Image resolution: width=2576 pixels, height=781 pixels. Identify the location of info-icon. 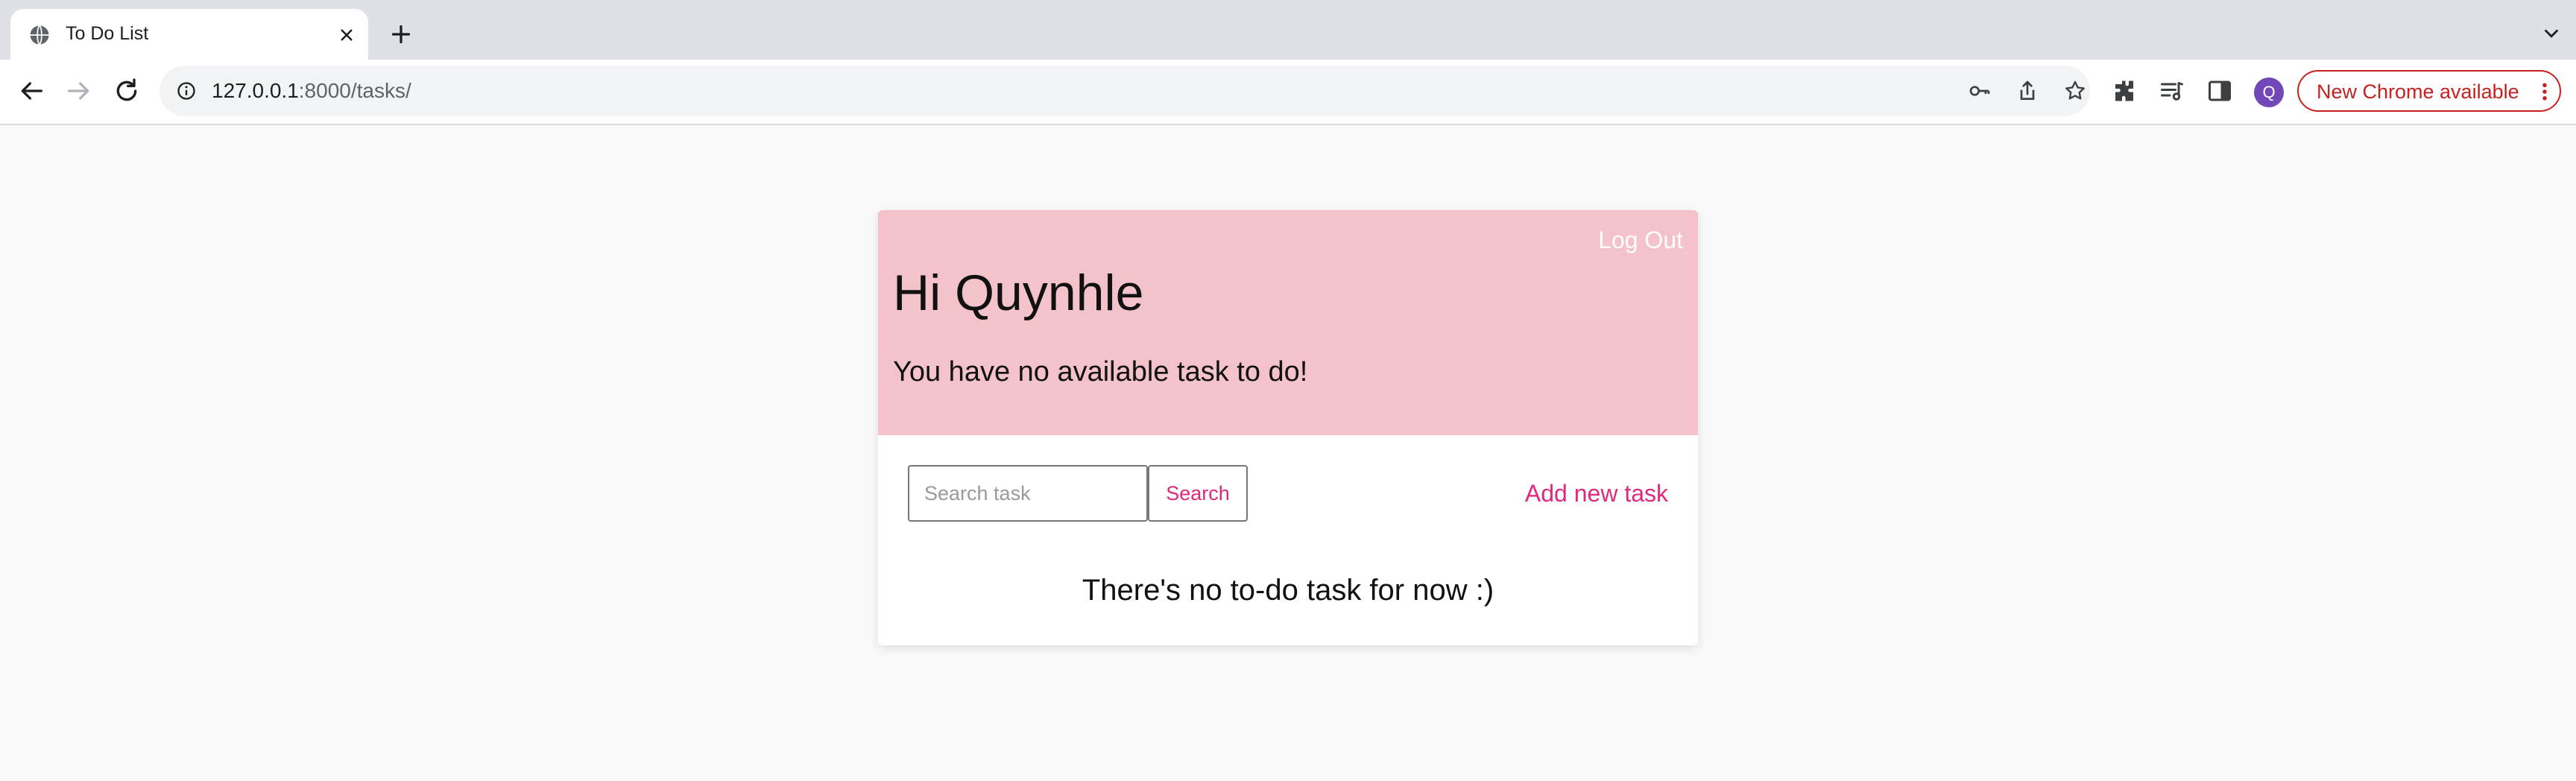
(187, 90).